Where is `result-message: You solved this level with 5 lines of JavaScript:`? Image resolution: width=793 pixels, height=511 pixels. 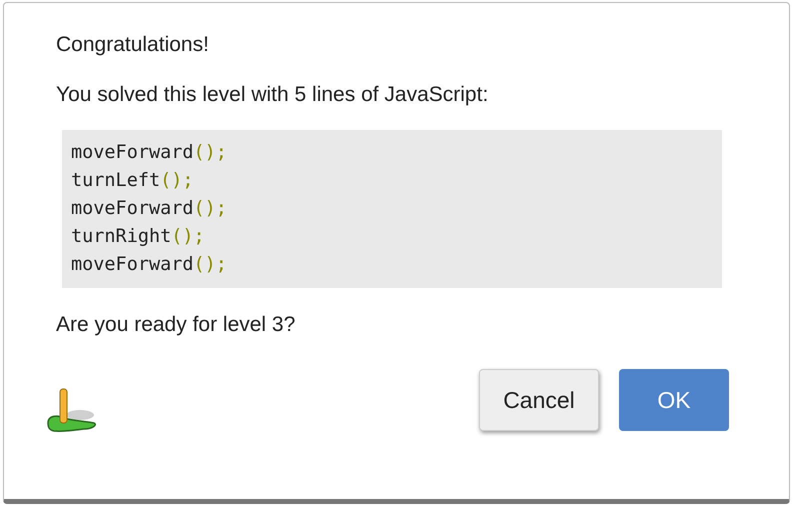 result-message: You solved this level with 5 lines of JavaScript: is located at coordinates (273, 95).